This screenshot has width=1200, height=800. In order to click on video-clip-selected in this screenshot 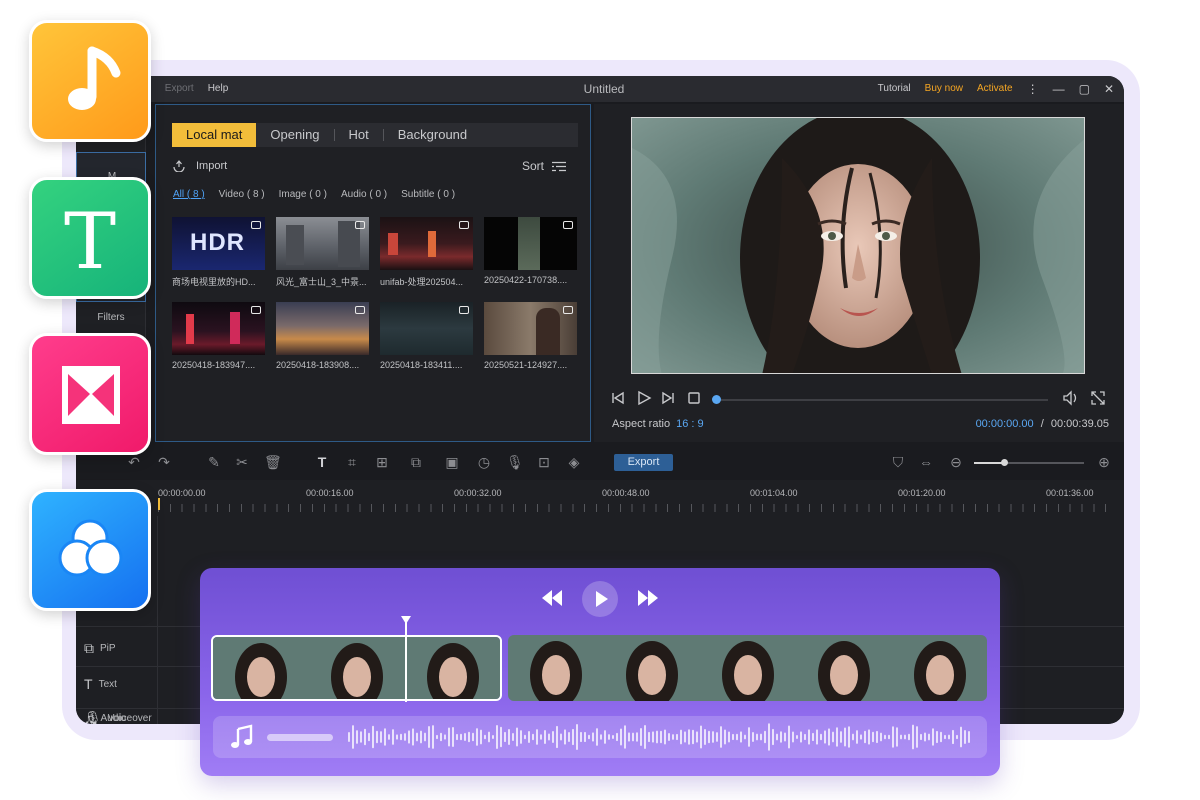, I will do `click(356, 668)`.